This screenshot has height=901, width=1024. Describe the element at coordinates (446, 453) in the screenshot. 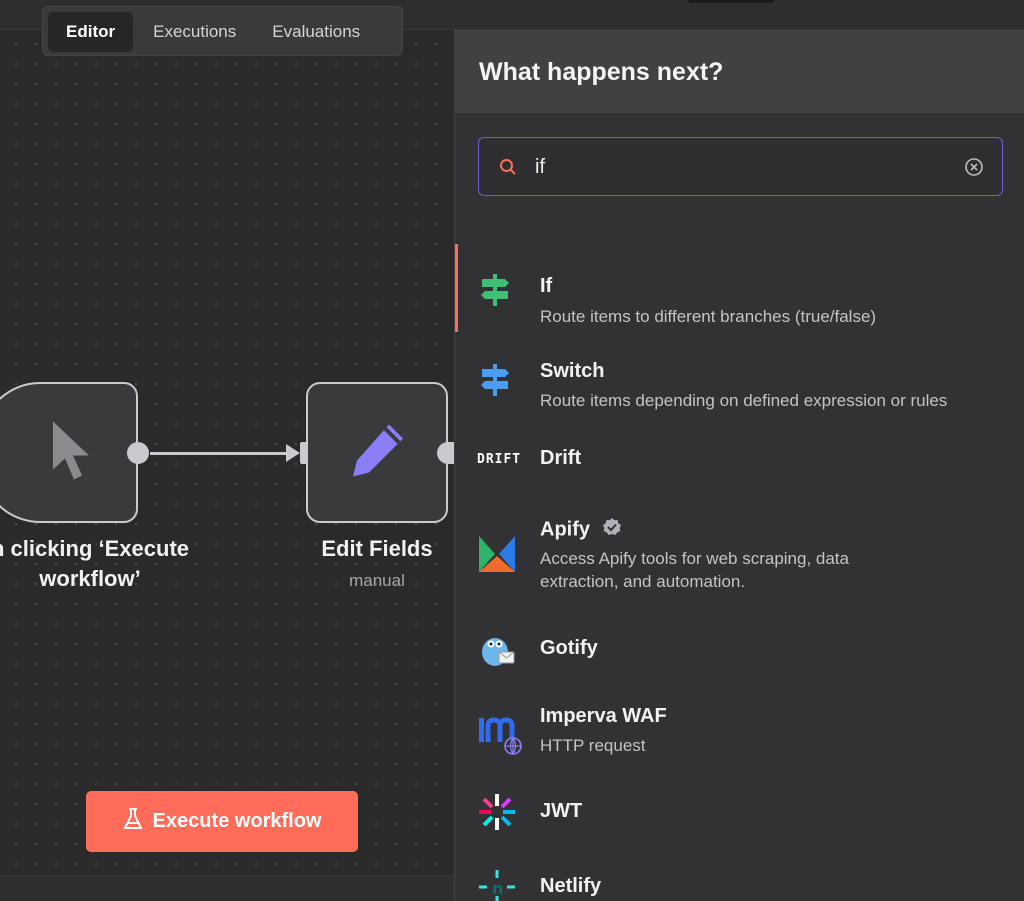

I see `edit-output-handle` at that location.